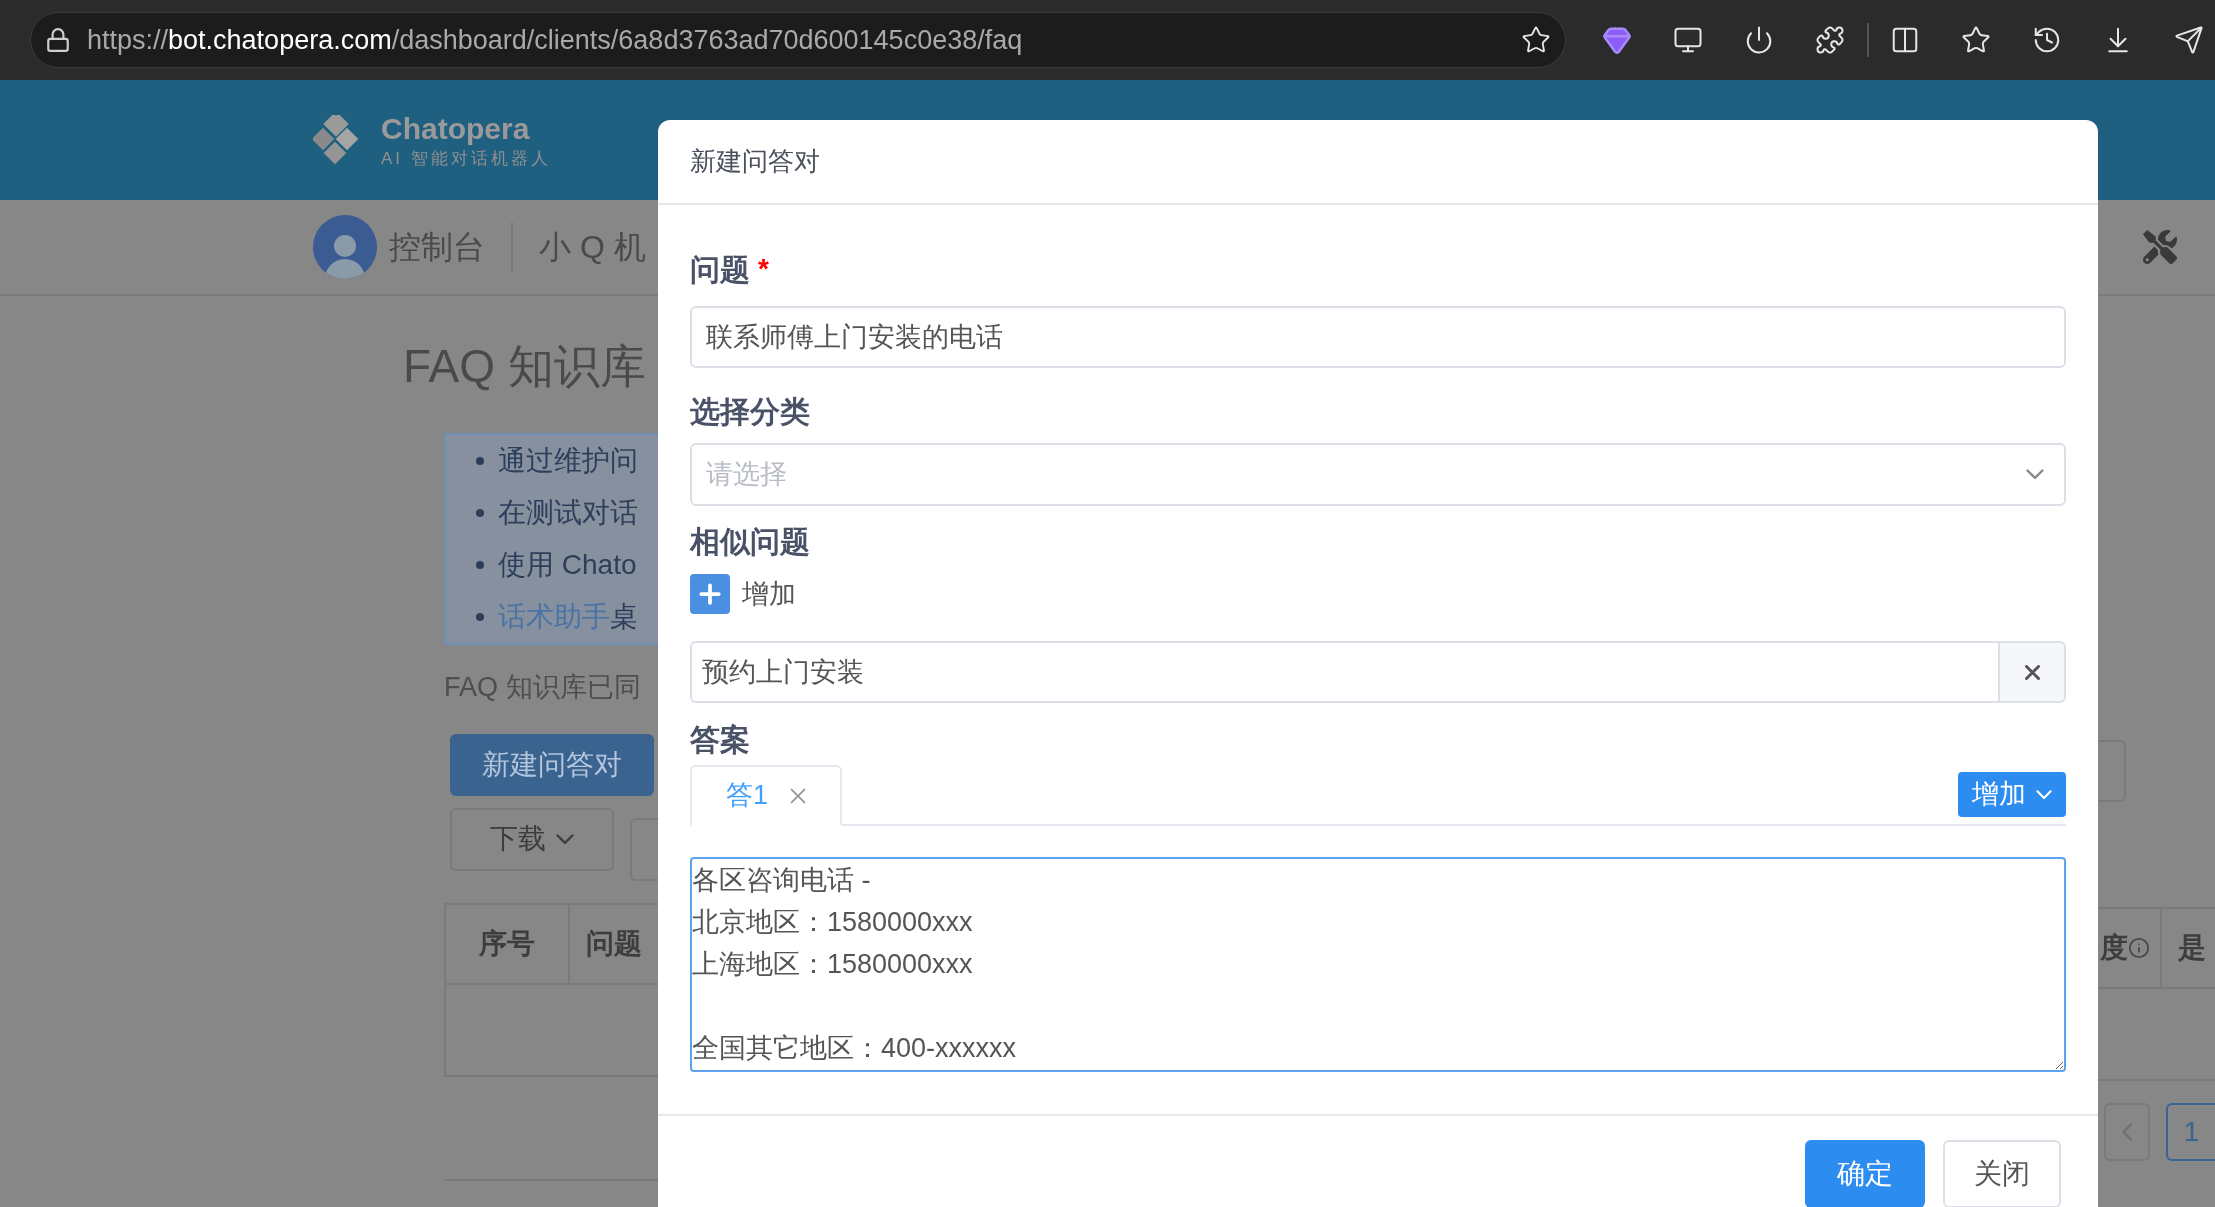 Image resolution: width=2215 pixels, height=1207 pixels. Describe the element at coordinates (2114, 948) in the screenshot. I see `column-header: 度` at that location.